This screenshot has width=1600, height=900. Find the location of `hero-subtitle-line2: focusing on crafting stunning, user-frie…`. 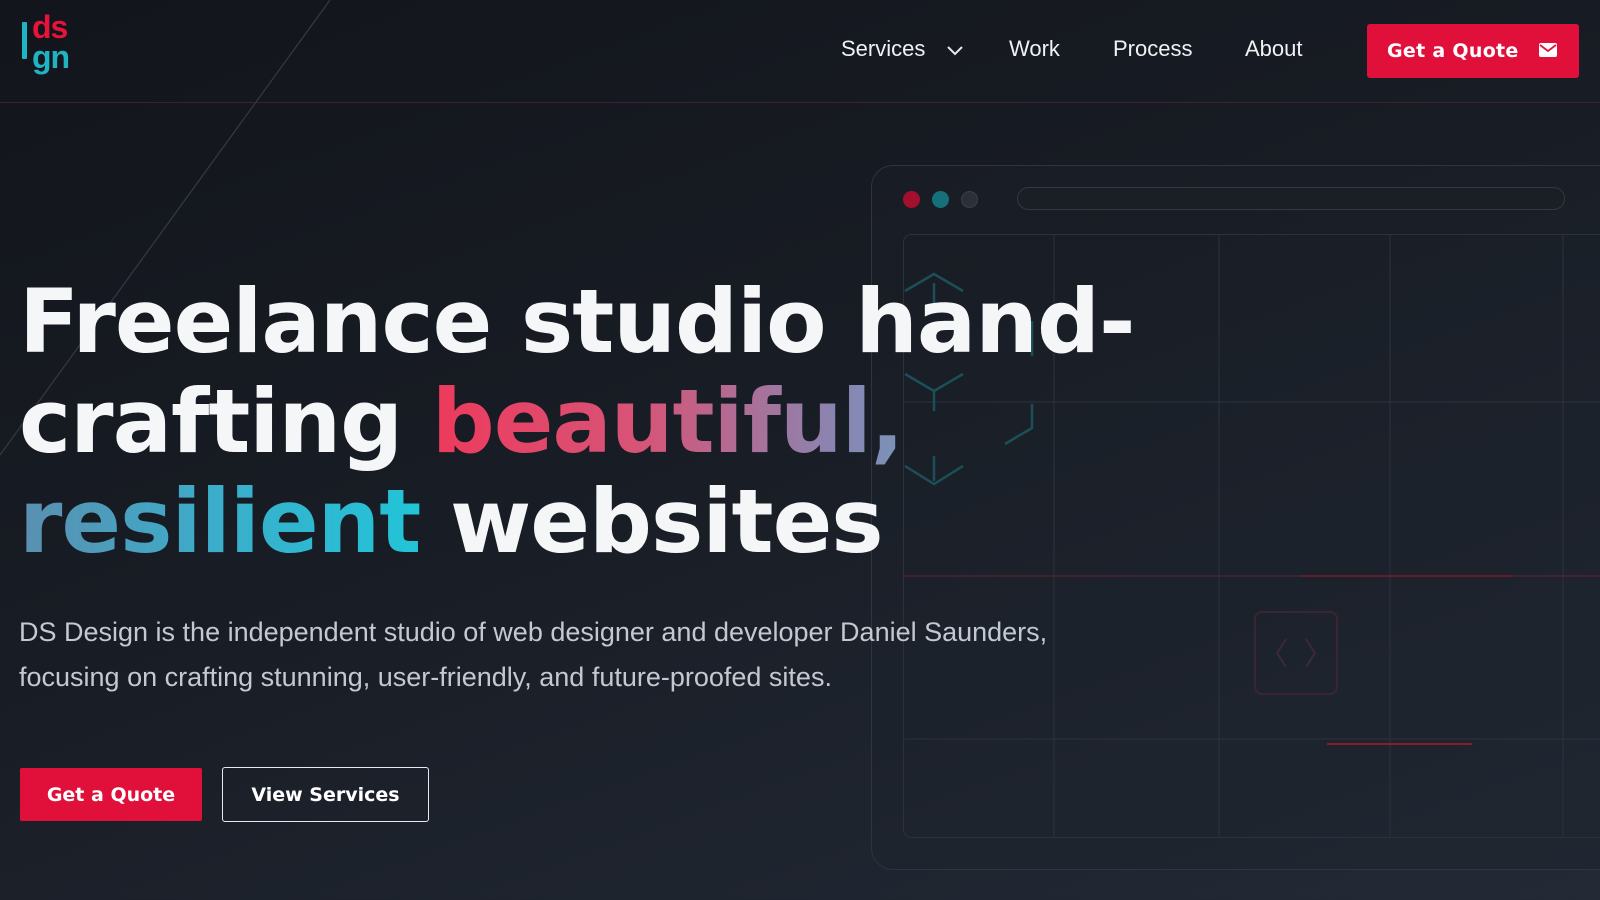

hero-subtitle-line2: focusing on crafting stunning, user-frie… is located at coordinates (425, 677).